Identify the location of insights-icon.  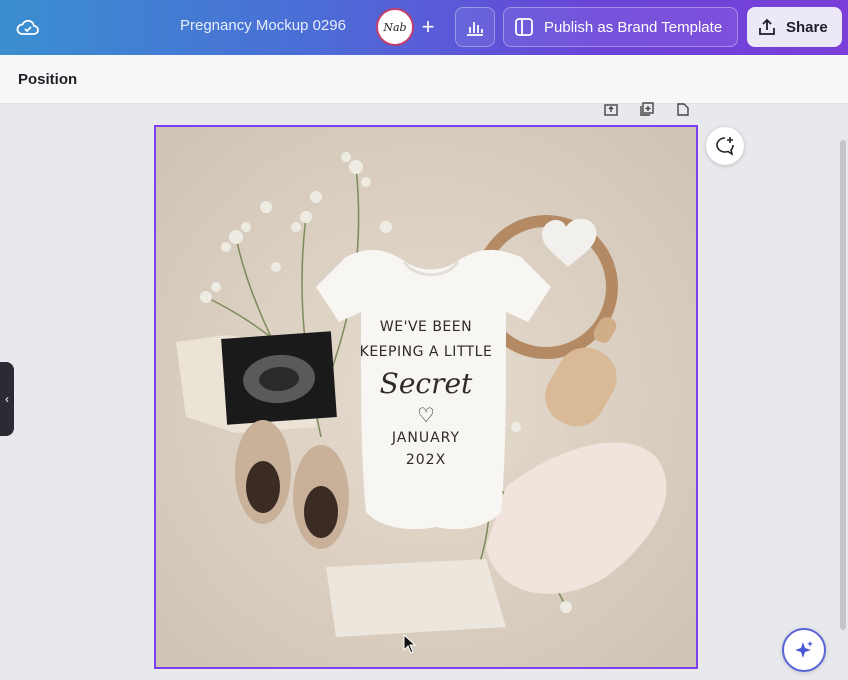
(475, 29).